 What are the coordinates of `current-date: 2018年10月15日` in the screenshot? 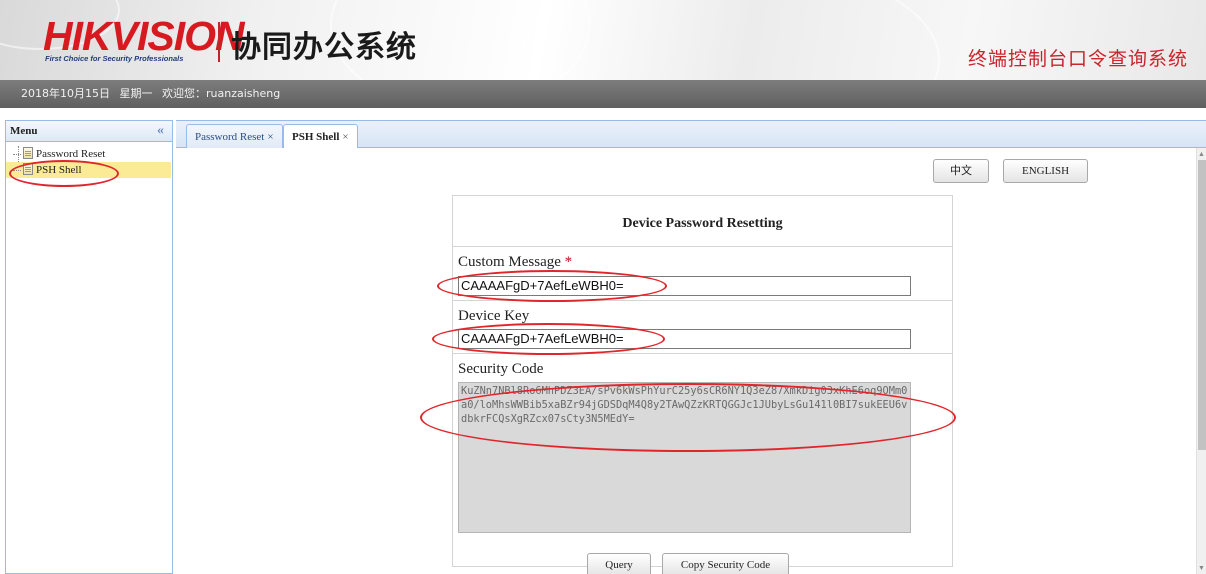 It's located at (65, 93).